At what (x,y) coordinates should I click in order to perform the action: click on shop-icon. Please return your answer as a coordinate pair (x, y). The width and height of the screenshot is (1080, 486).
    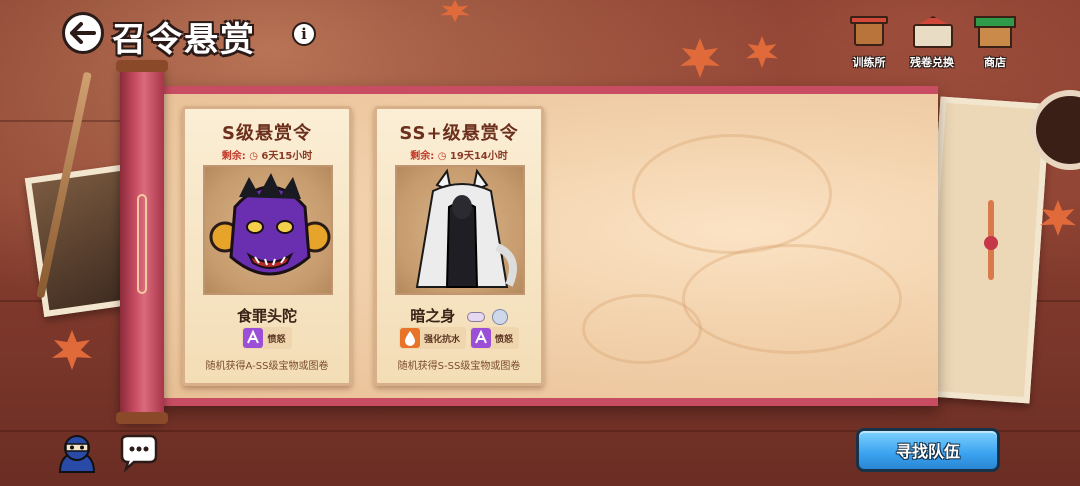
    Looking at the image, I should click on (995, 33).